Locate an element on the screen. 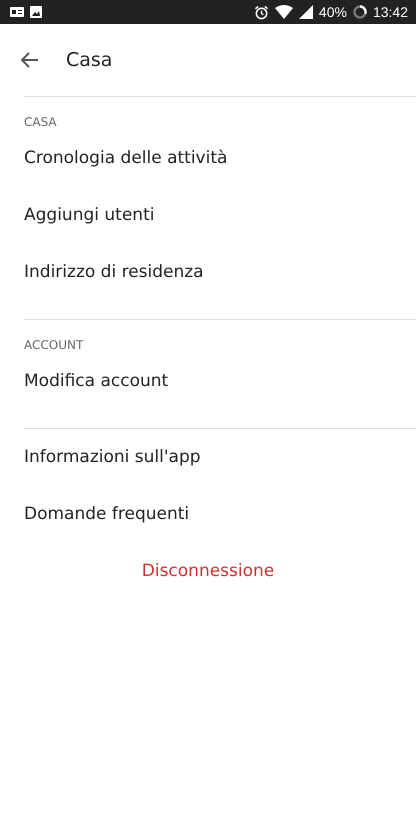  page-title: Casa is located at coordinates (89, 60).